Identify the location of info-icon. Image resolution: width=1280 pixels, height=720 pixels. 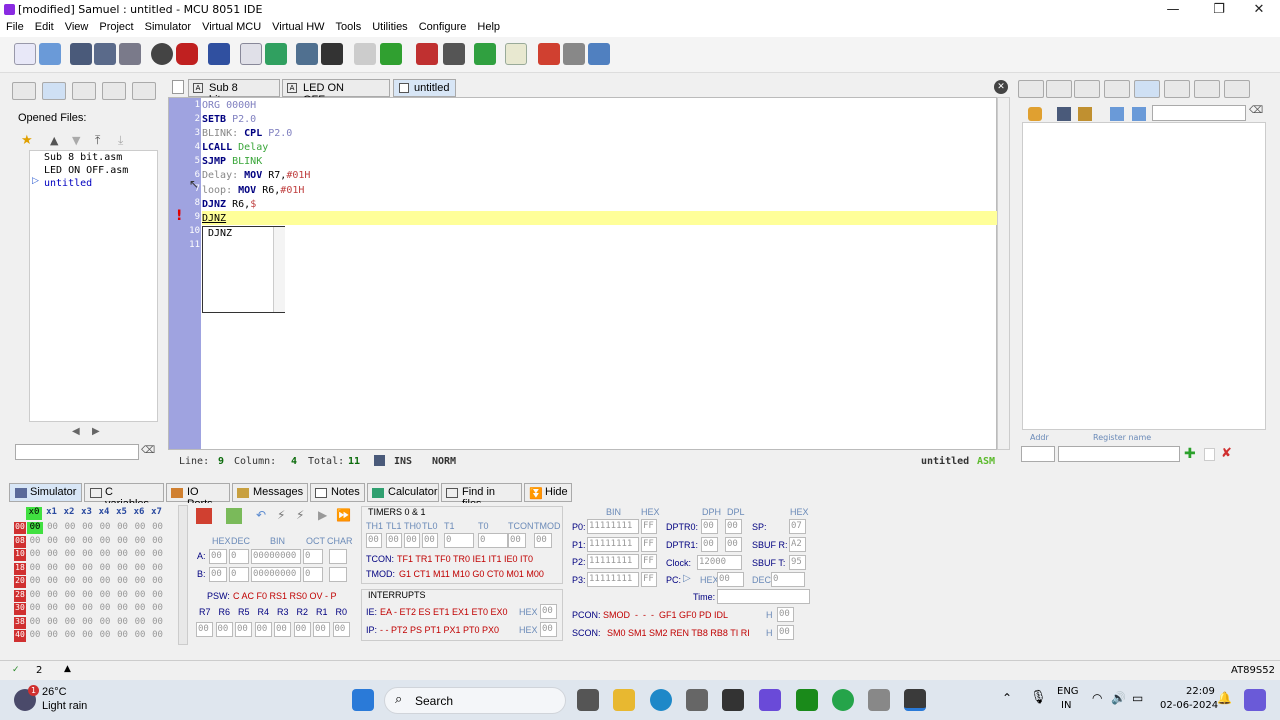
(1117, 89).